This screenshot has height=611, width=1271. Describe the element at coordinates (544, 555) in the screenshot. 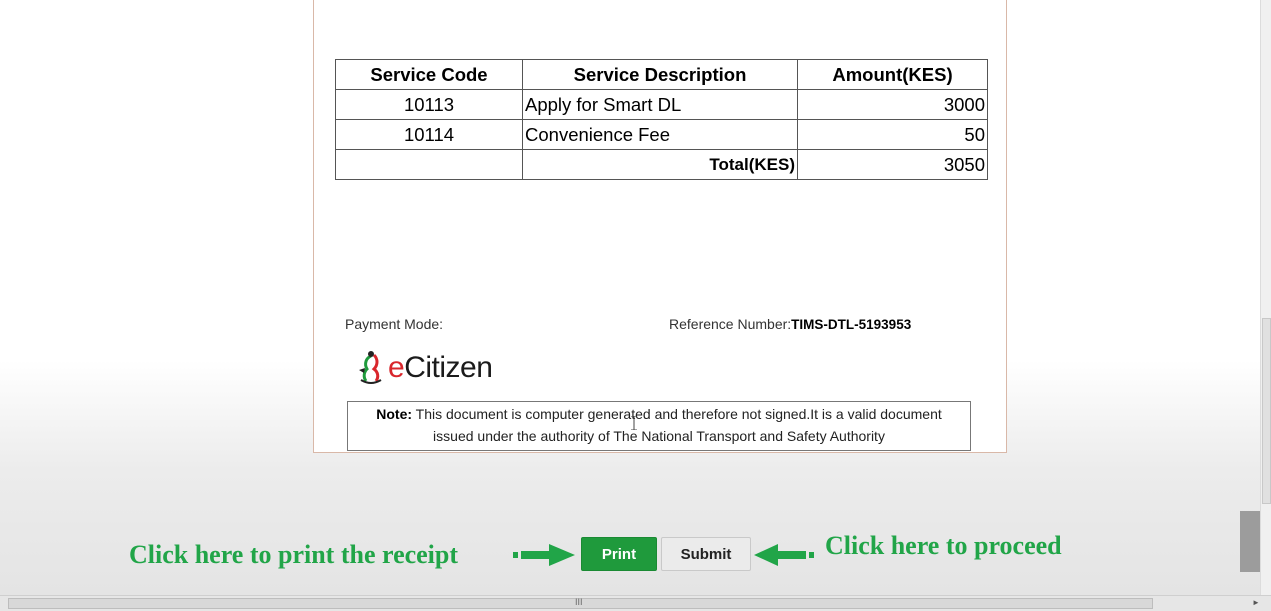

I see `arrow-right-icon` at that location.